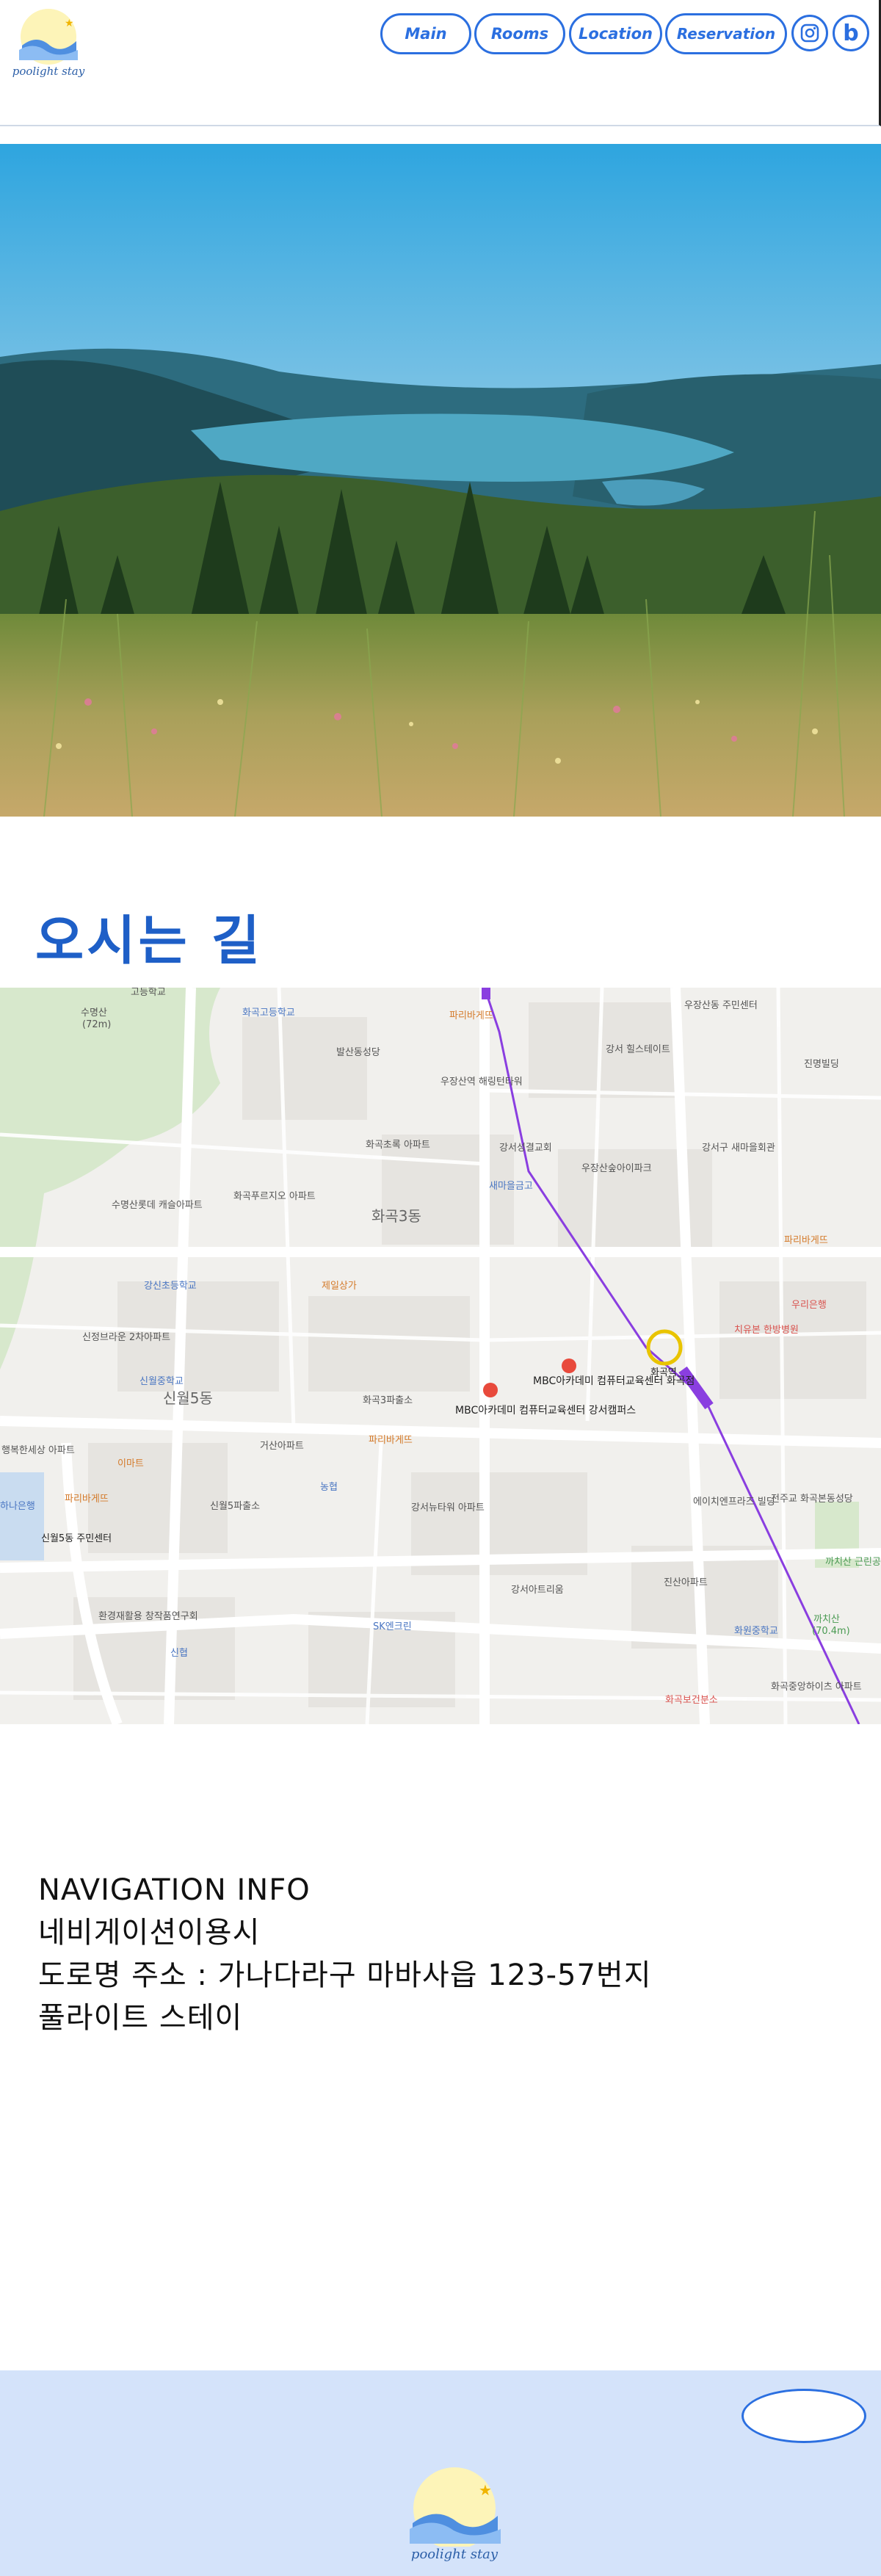 This screenshot has width=881, height=2576. I want to click on svg-text: 환경재활용 창작품연구회, so click(148, 1616).